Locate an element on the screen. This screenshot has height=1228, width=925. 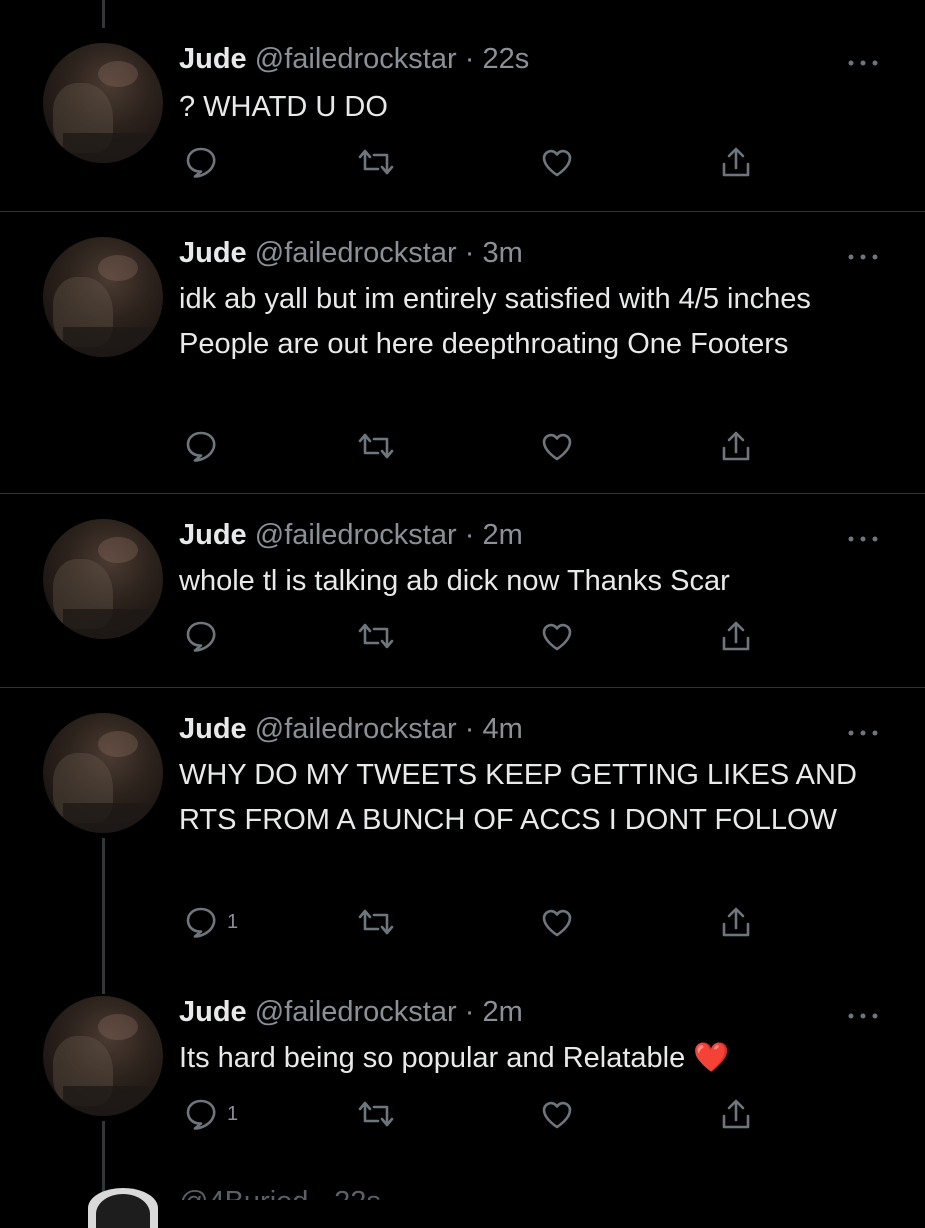
partial-tweet-header: @4Buried · 22s is located at coordinates (280, 1193).